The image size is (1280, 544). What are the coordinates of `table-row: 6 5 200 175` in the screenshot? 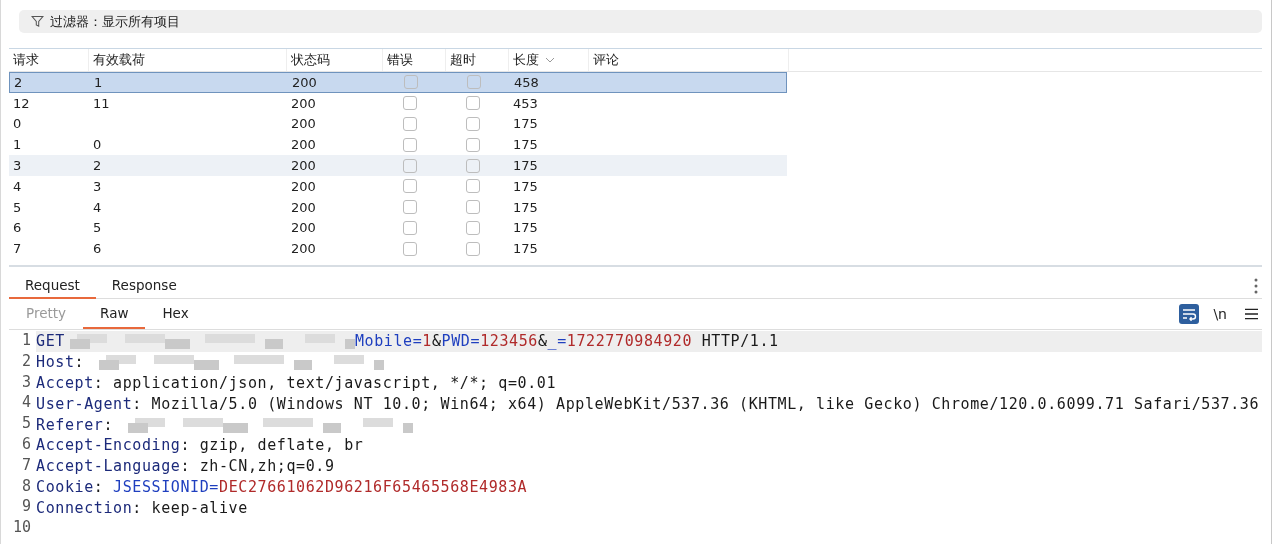 It's located at (398, 228).